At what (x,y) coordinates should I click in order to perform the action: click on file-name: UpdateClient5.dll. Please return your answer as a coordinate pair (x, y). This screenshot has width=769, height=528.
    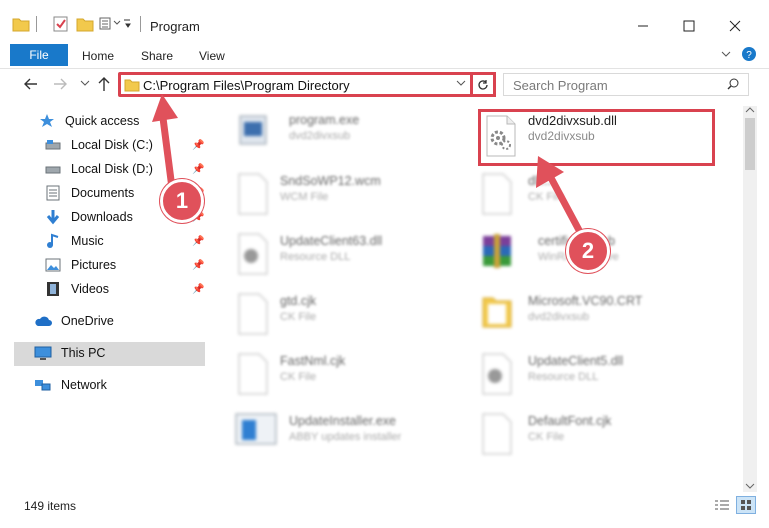
    Looking at the image, I should click on (576, 361).